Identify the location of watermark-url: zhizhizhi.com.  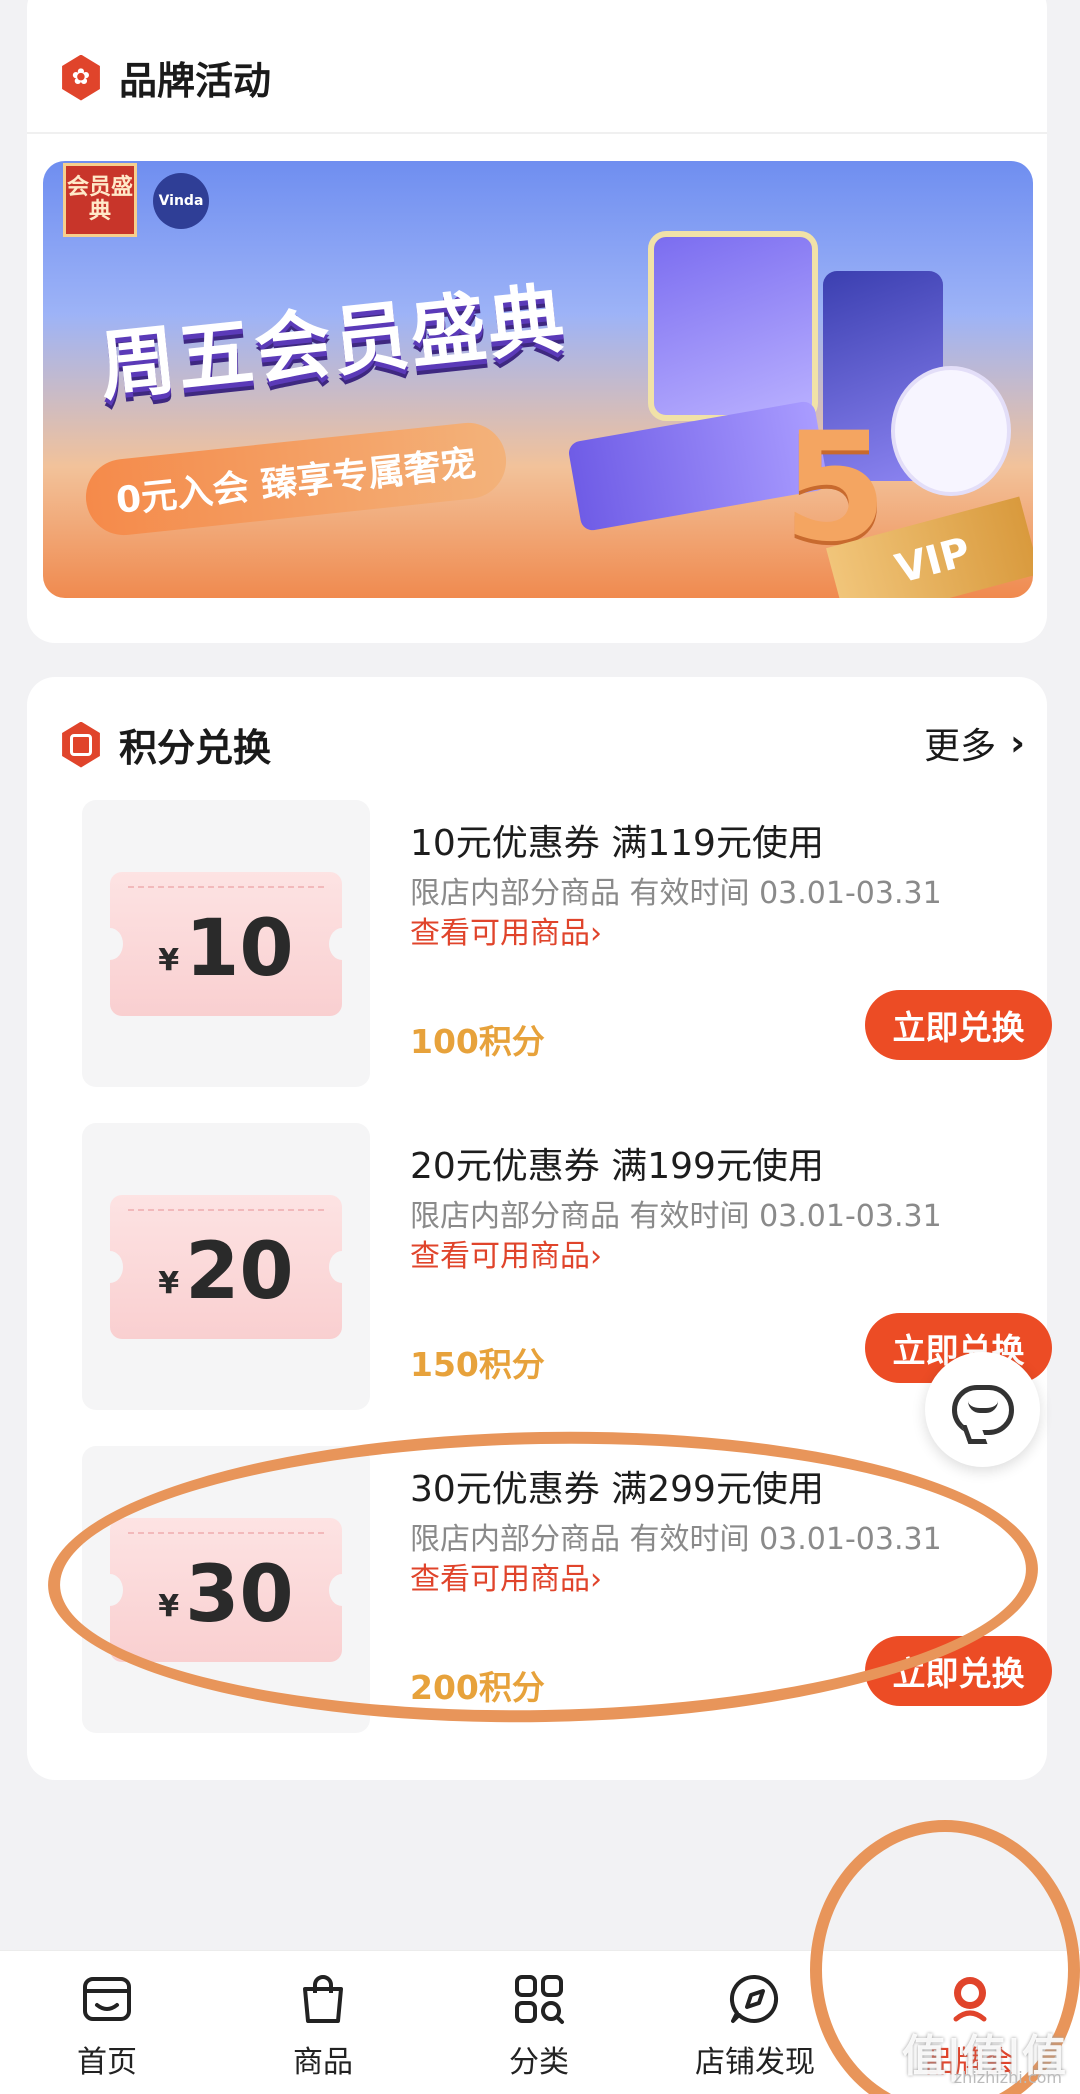
(1007, 2077).